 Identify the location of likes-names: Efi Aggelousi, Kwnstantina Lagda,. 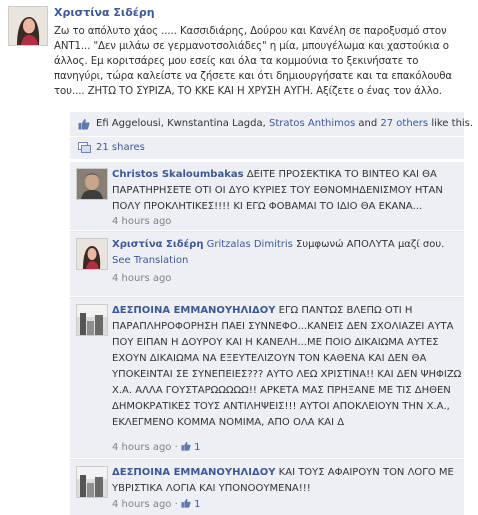
(182, 123).